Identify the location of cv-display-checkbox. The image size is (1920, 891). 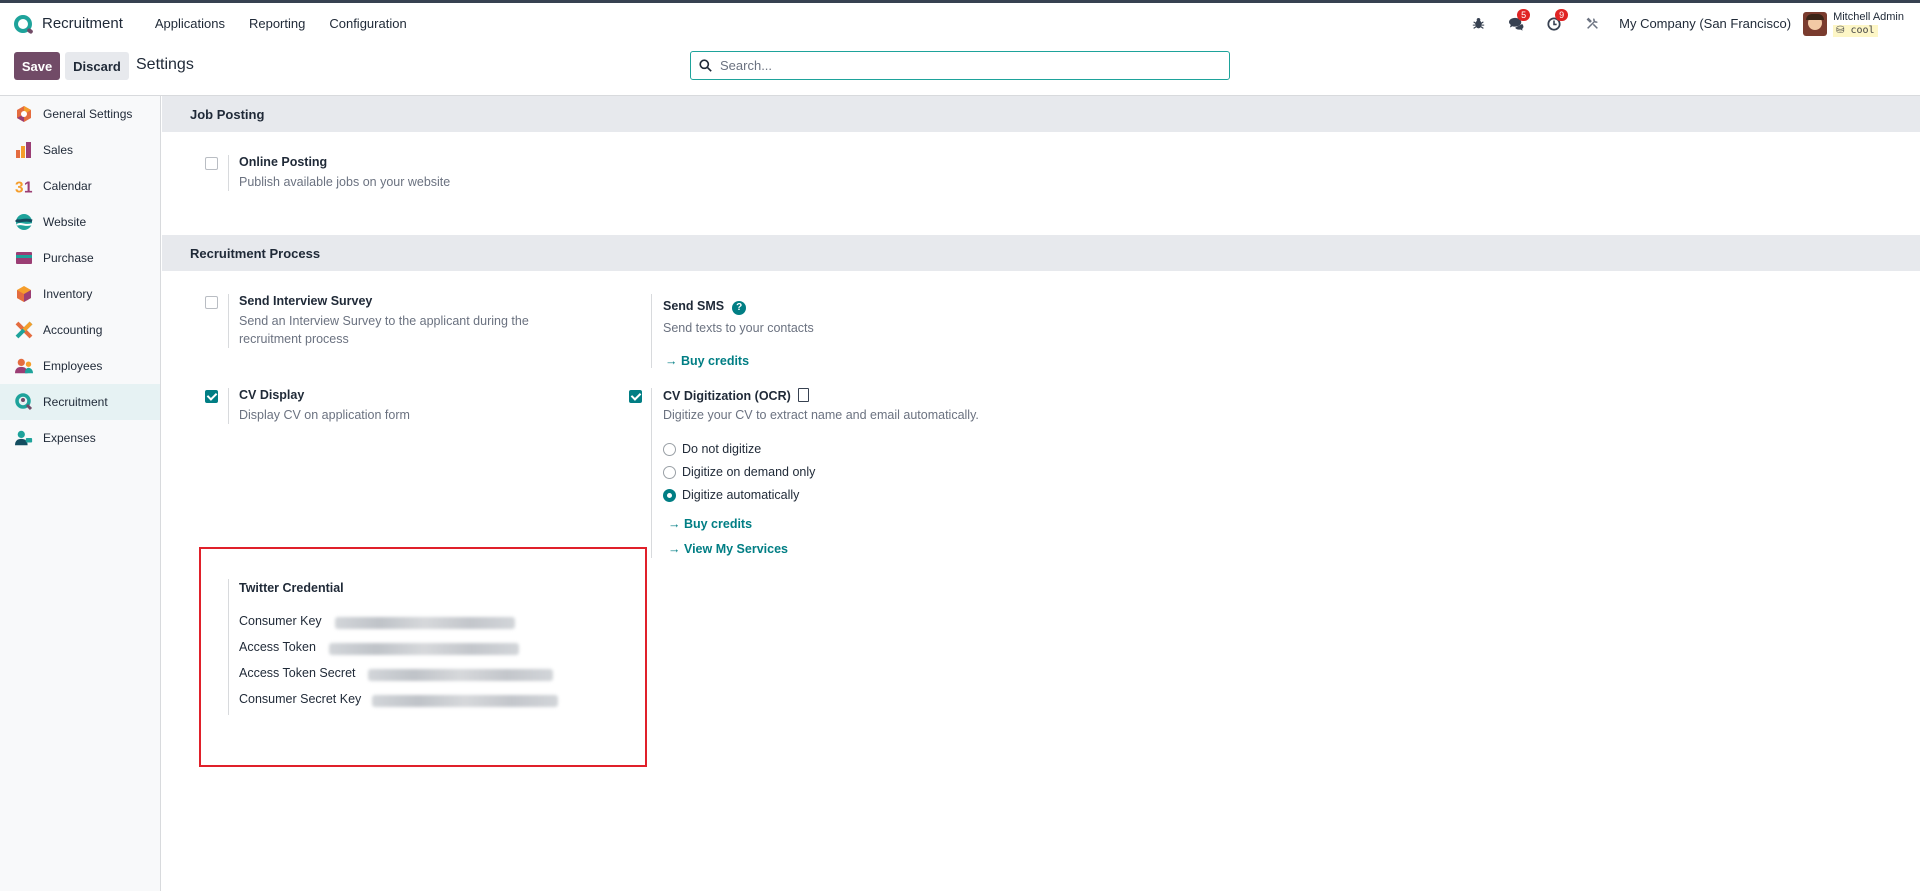
(211, 396).